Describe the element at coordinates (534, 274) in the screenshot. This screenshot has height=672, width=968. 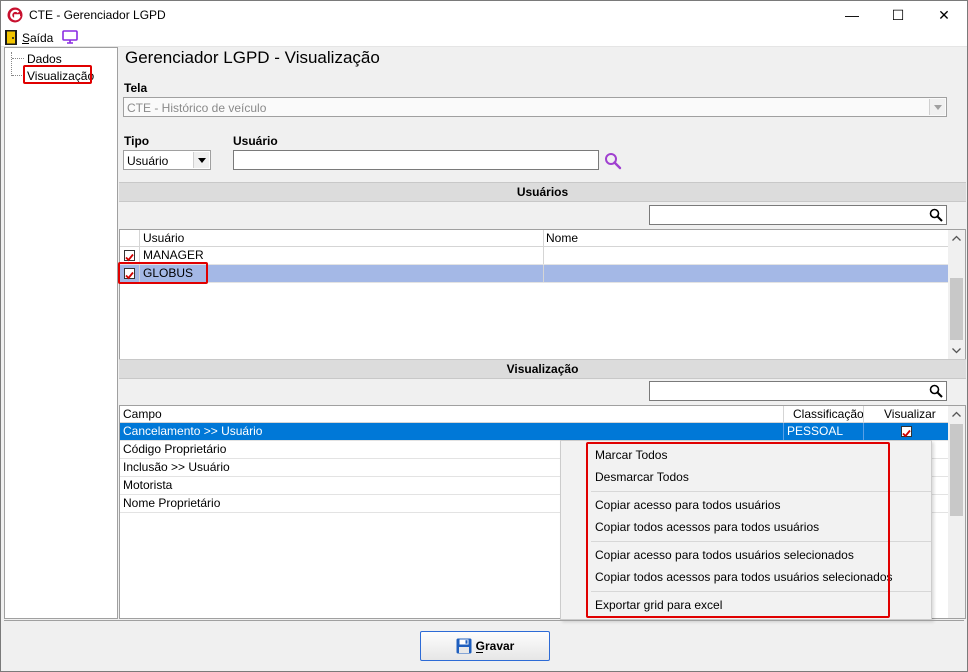
I see `table-row-selected: GLOBUS` at that location.